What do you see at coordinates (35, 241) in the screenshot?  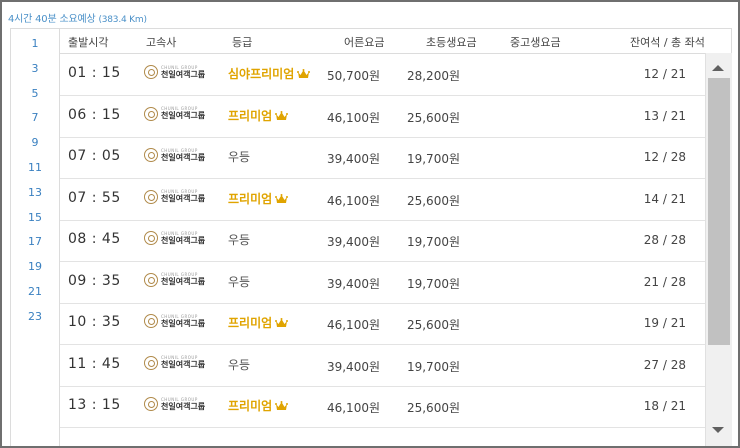 I see `page-number-link: 17` at bounding box center [35, 241].